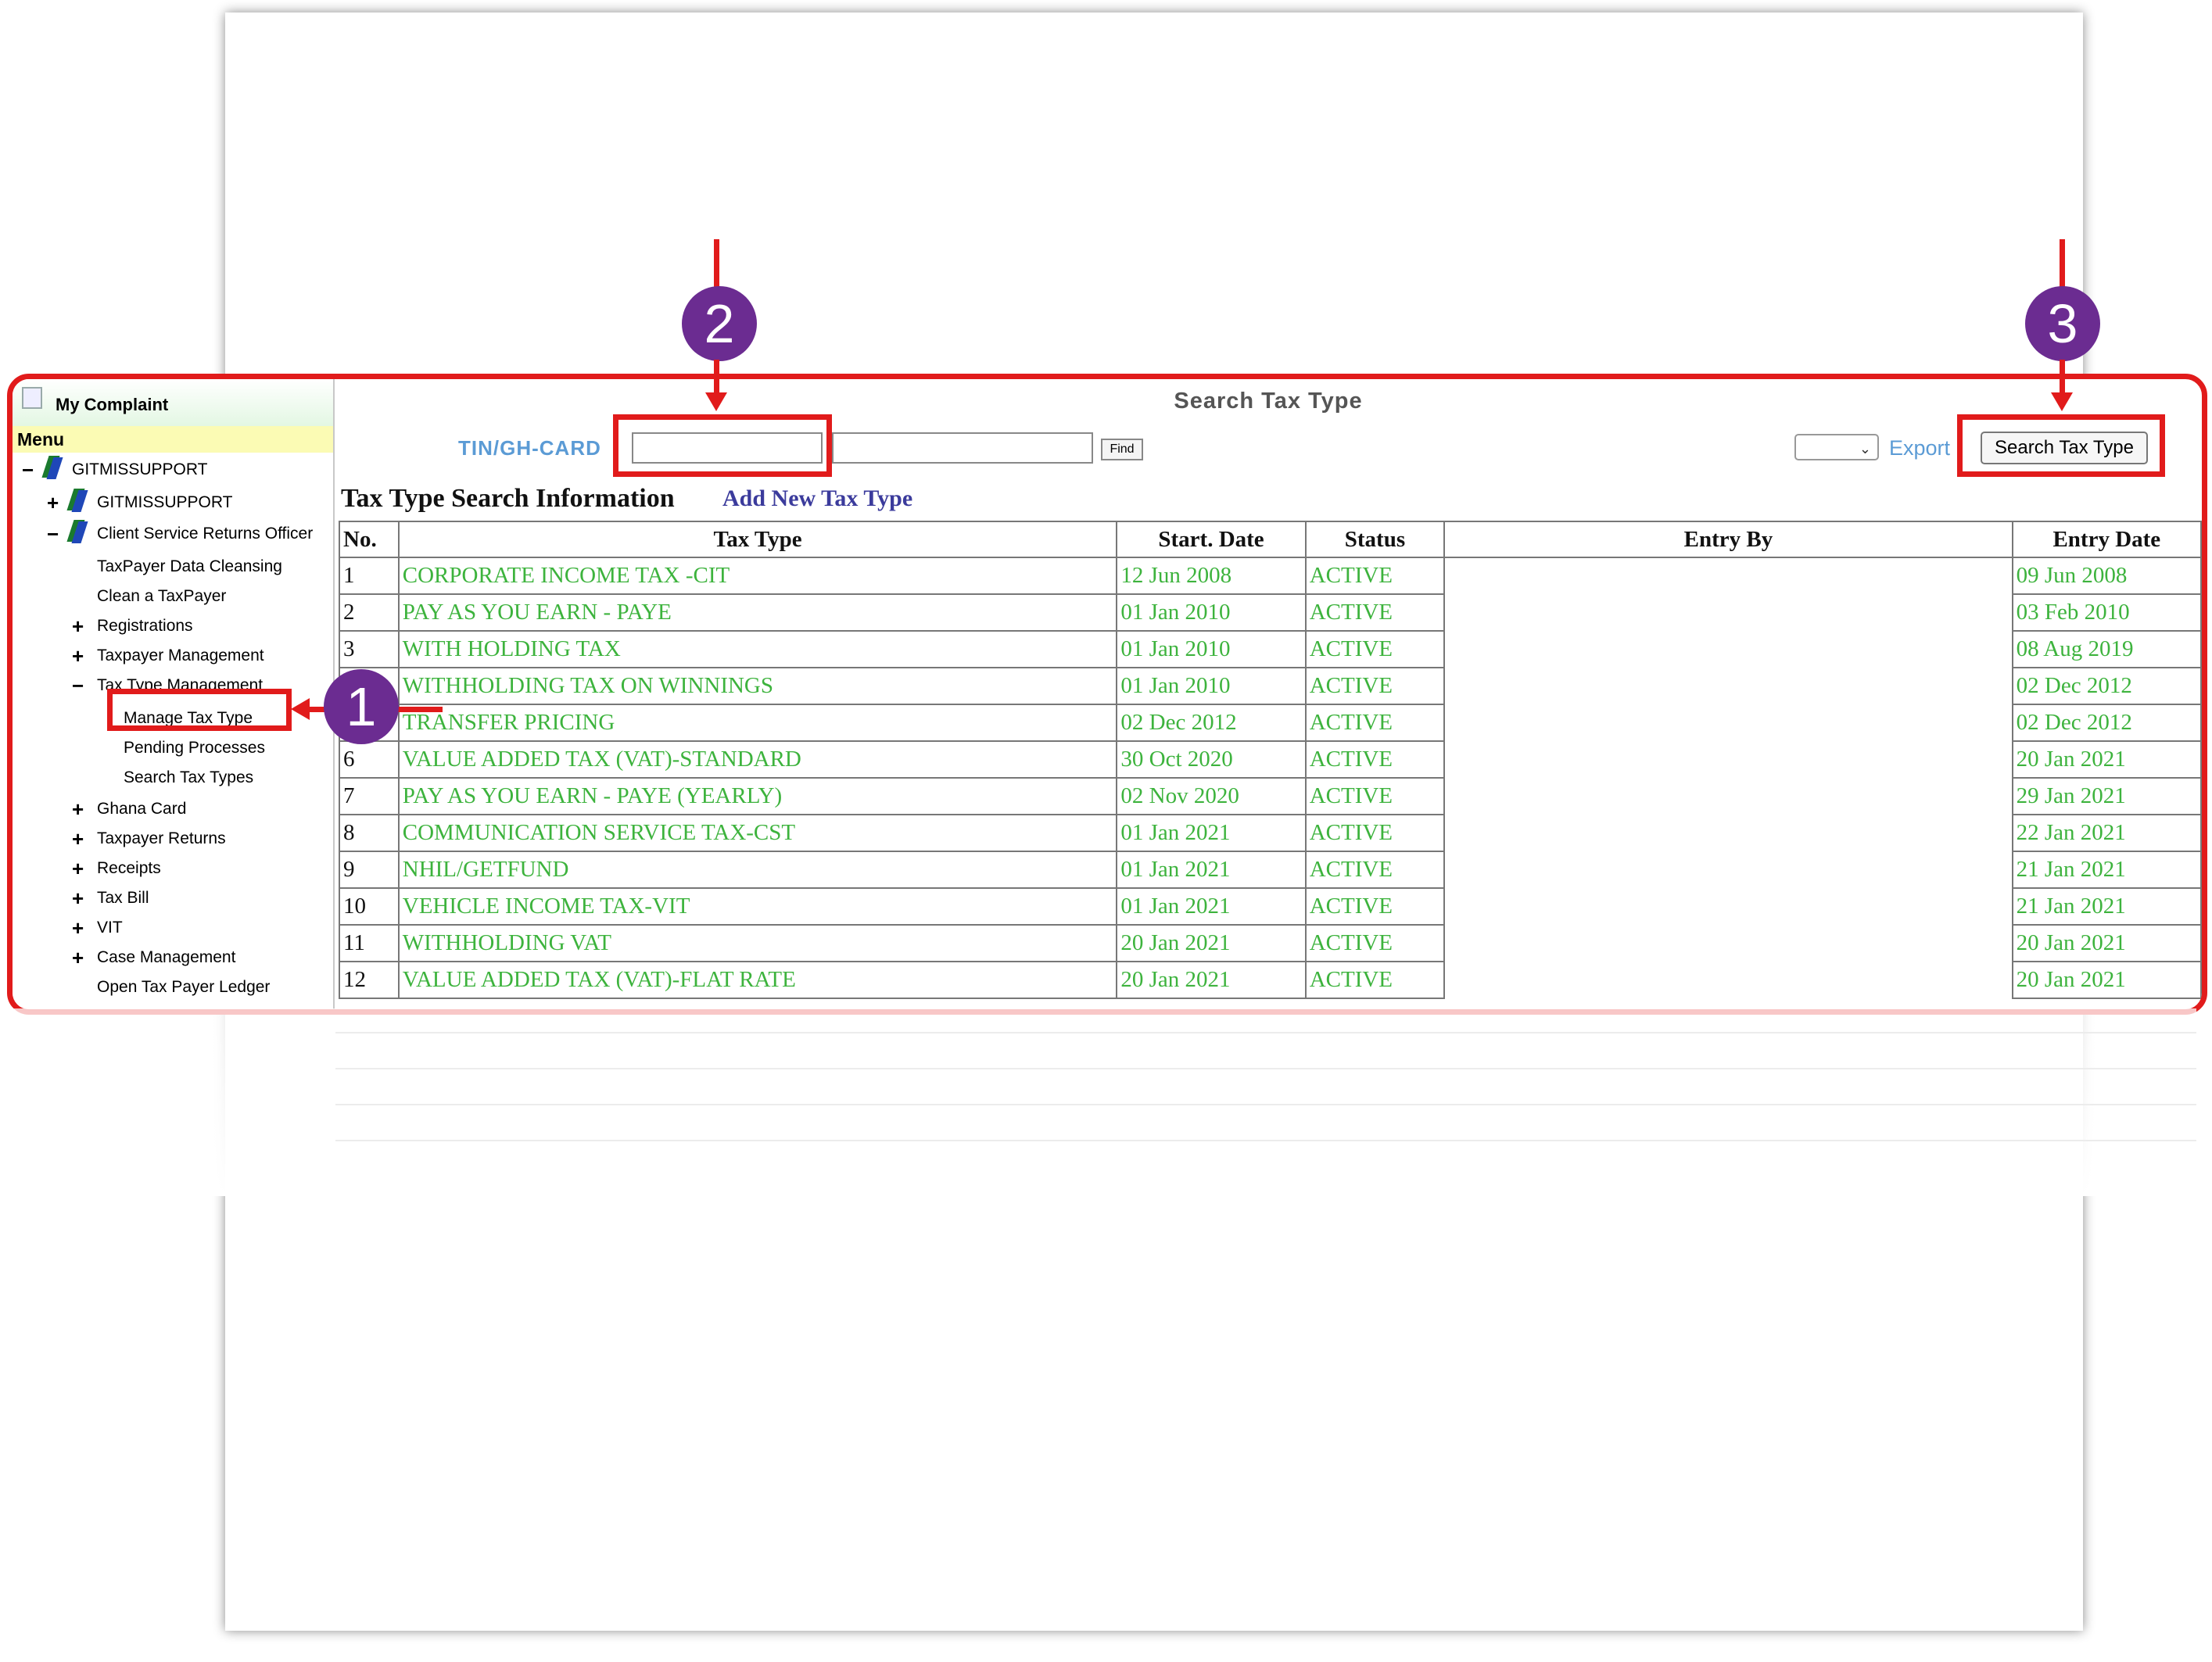 The image size is (2212, 1662). I want to click on my-complaint-bar: My Complaint, so click(173, 402).